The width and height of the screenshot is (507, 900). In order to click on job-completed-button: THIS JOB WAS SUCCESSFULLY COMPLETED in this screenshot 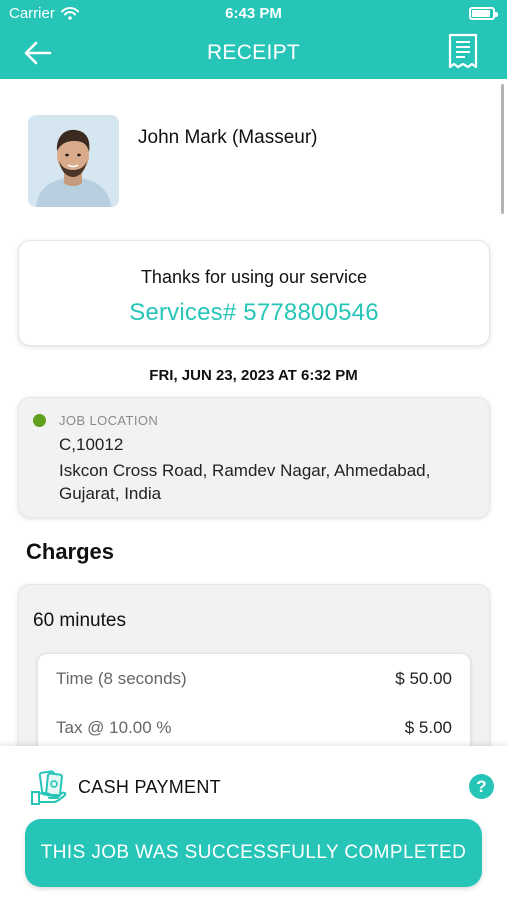, I will do `click(253, 853)`.